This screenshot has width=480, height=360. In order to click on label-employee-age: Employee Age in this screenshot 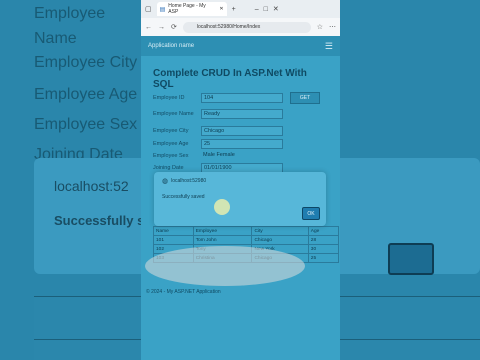, I will do `click(171, 144)`.